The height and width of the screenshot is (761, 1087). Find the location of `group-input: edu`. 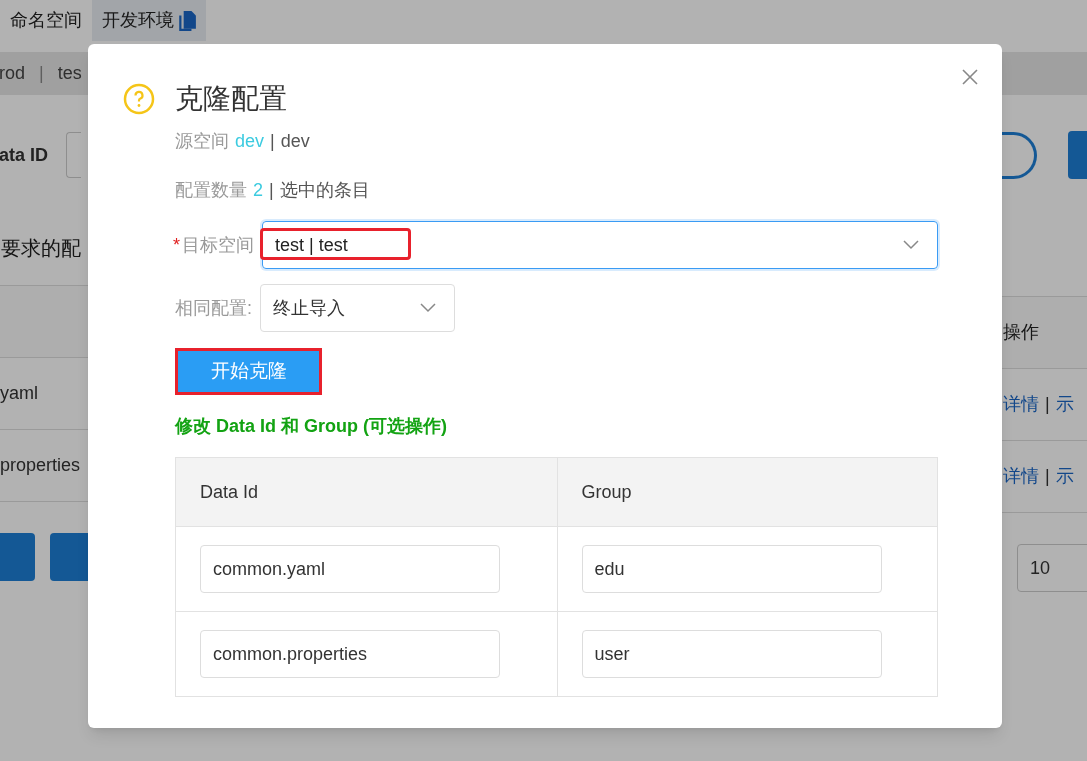

group-input: edu is located at coordinates (731, 569).